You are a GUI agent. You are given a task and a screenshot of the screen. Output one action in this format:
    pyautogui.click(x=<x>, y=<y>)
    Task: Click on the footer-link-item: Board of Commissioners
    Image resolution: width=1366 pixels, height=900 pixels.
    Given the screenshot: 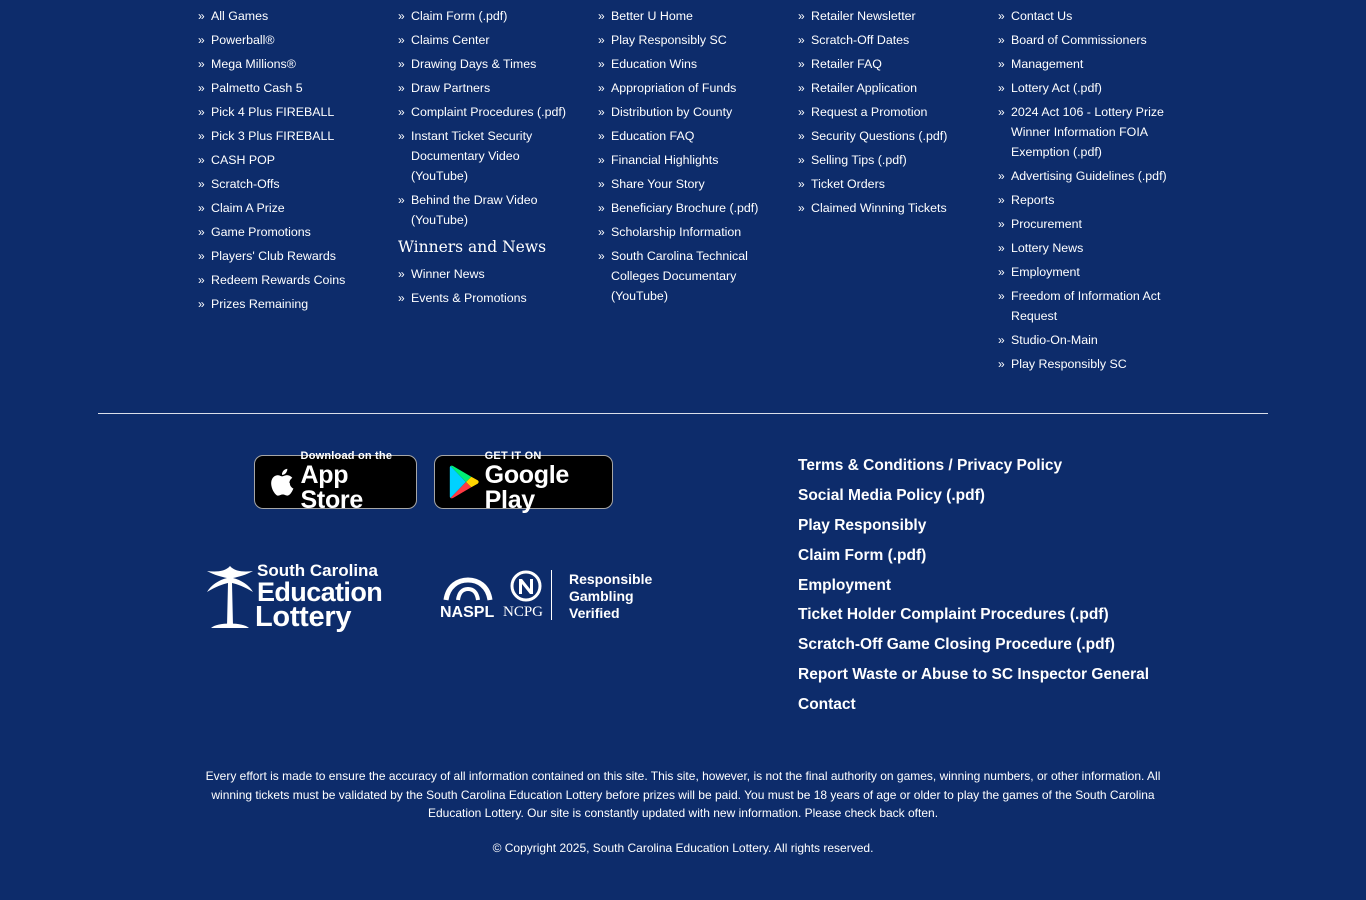 What is the action you would take?
    pyautogui.click(x=1085, y=40)
    